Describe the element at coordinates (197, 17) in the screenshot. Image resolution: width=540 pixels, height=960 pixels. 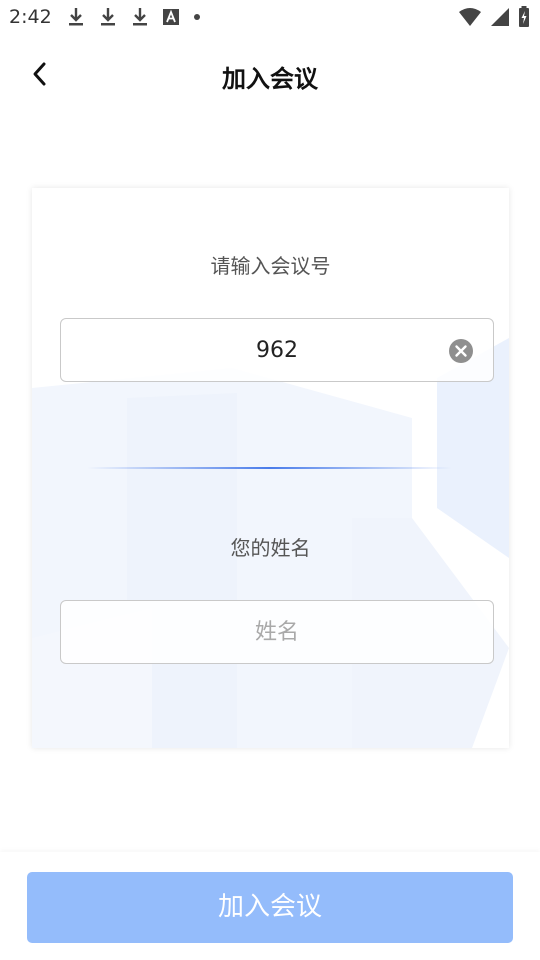
I see `dot-icon` at that location.